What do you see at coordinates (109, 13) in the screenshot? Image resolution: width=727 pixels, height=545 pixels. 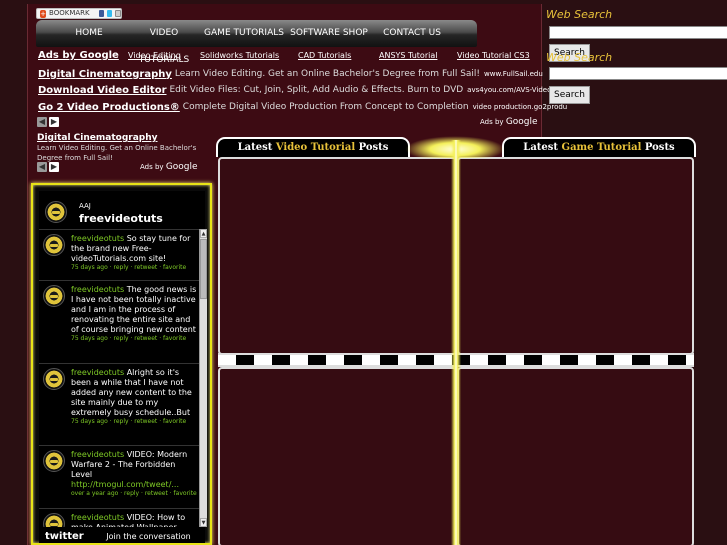 I see `twitter-icon` at bounding box center [109, 13].